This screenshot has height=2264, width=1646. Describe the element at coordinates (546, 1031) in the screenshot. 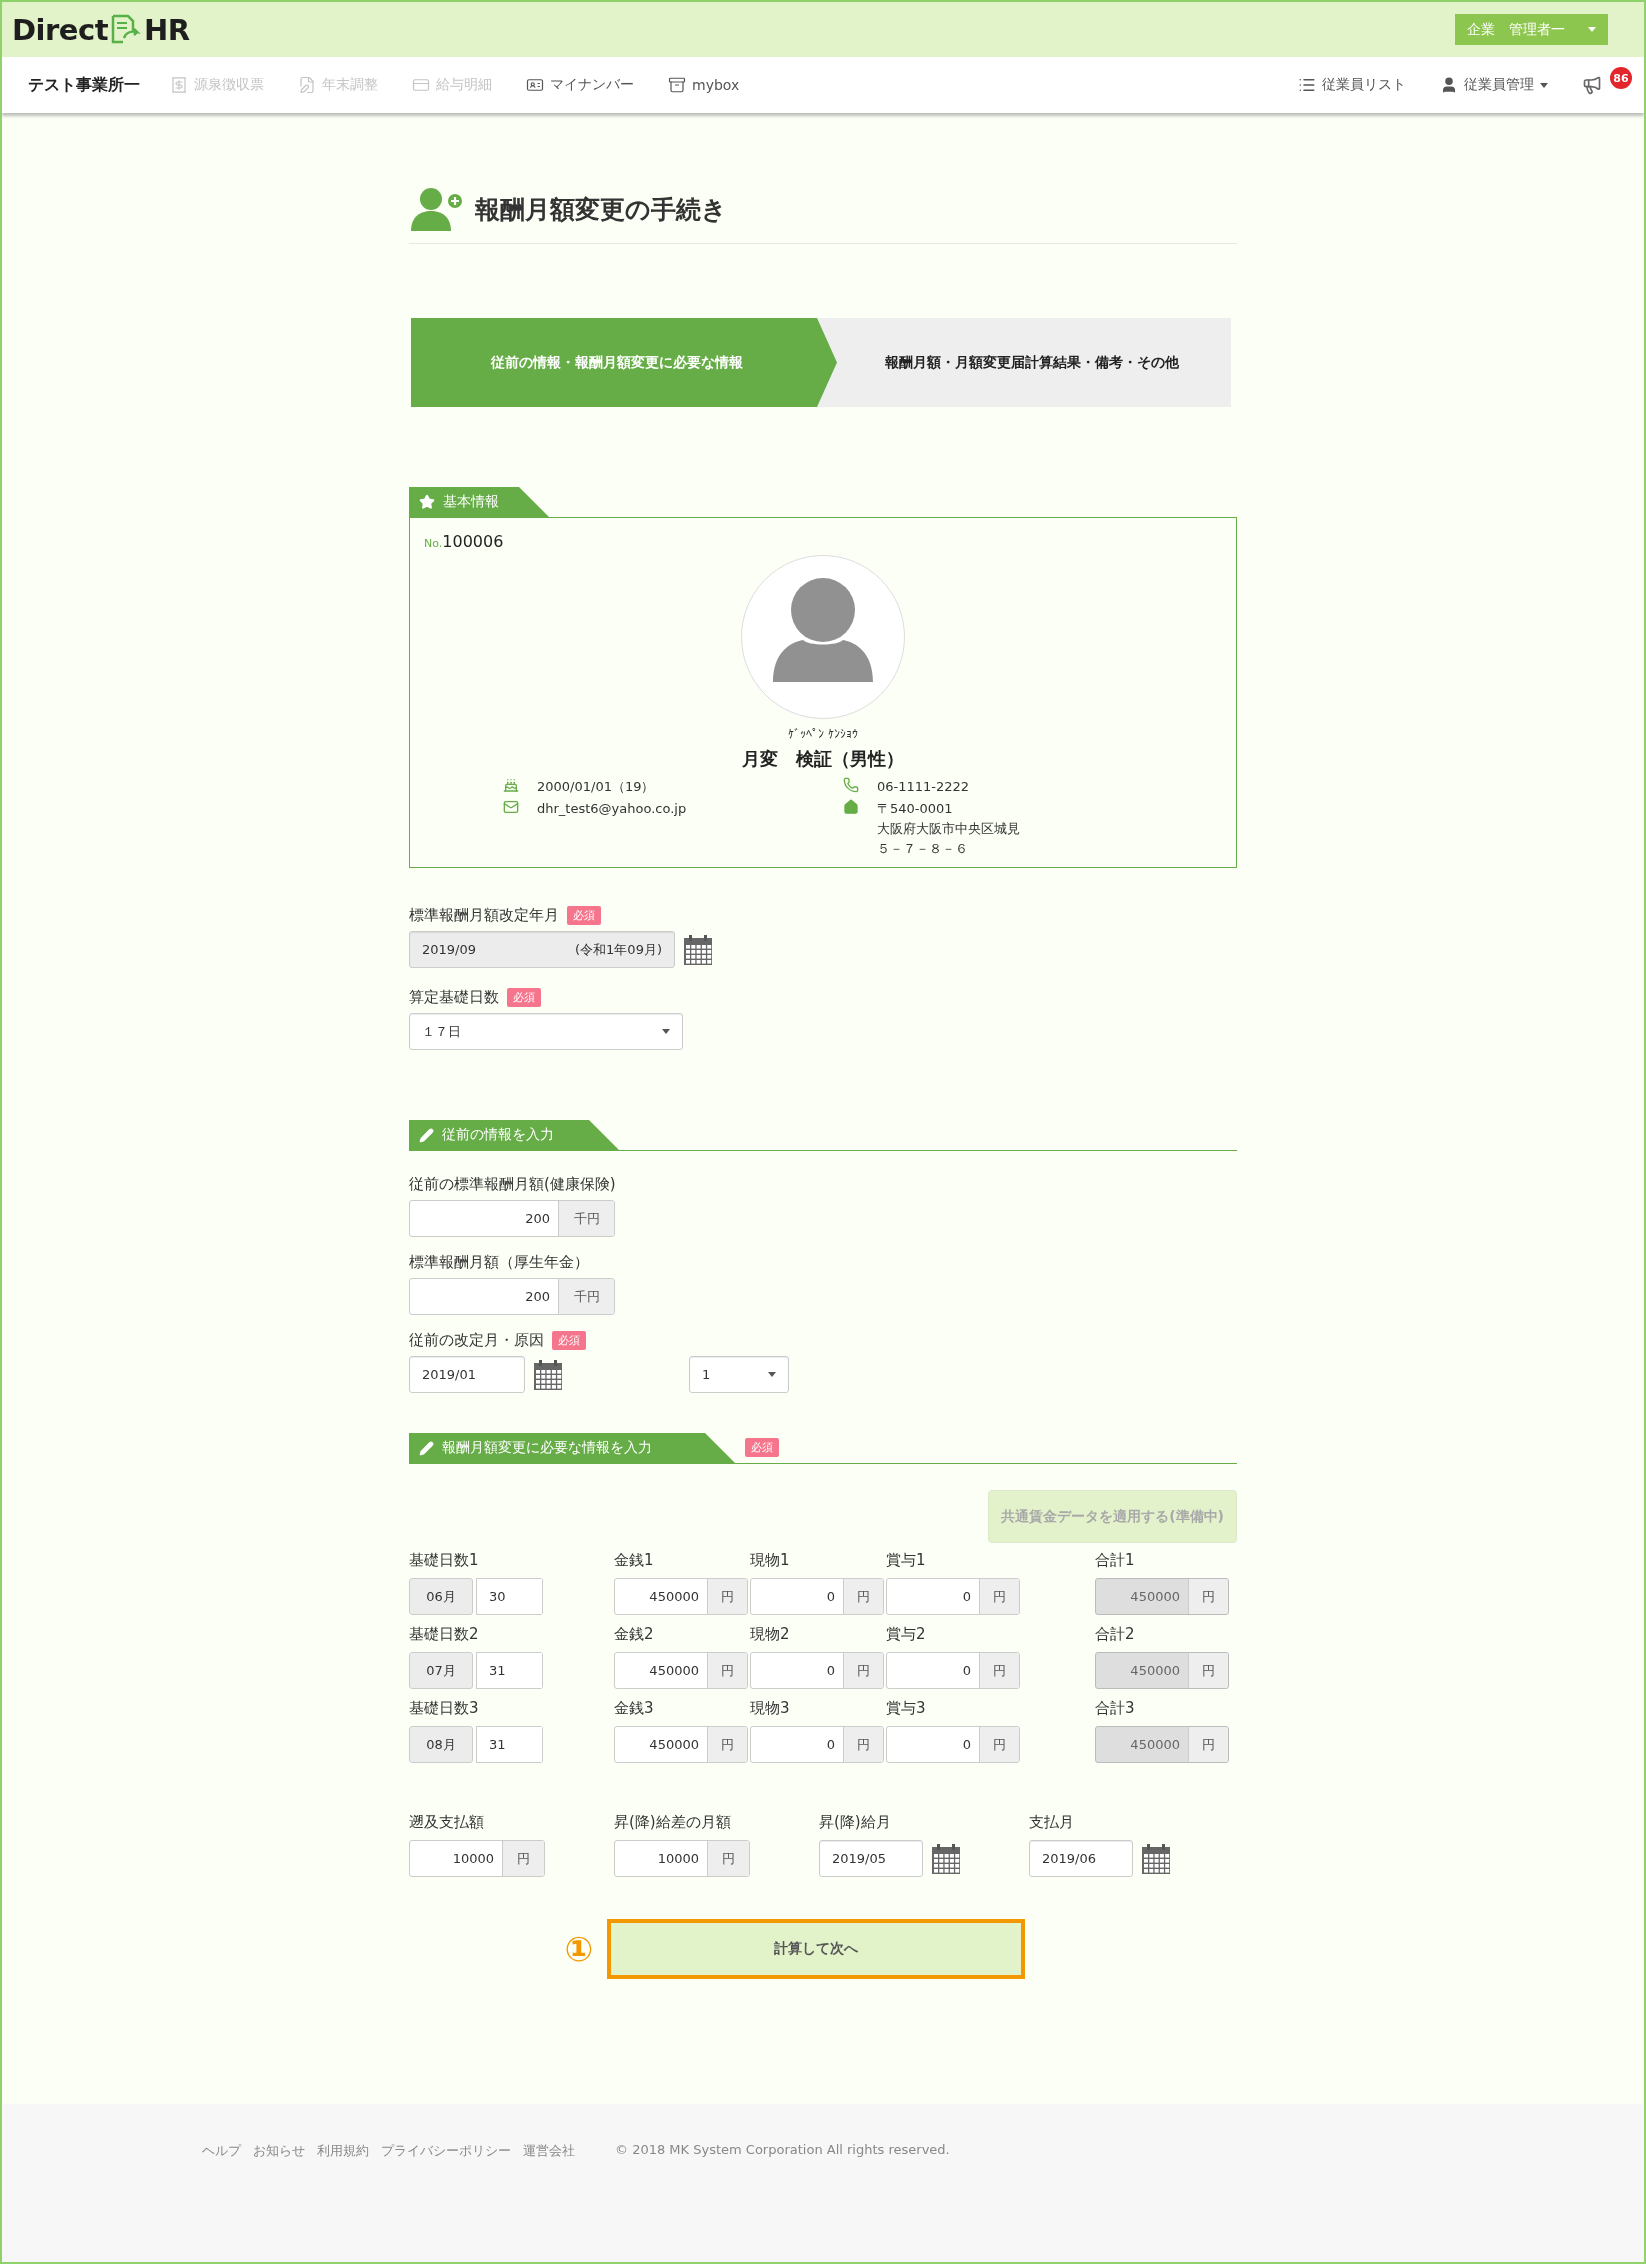

I see `days-select: １７日` at that location.